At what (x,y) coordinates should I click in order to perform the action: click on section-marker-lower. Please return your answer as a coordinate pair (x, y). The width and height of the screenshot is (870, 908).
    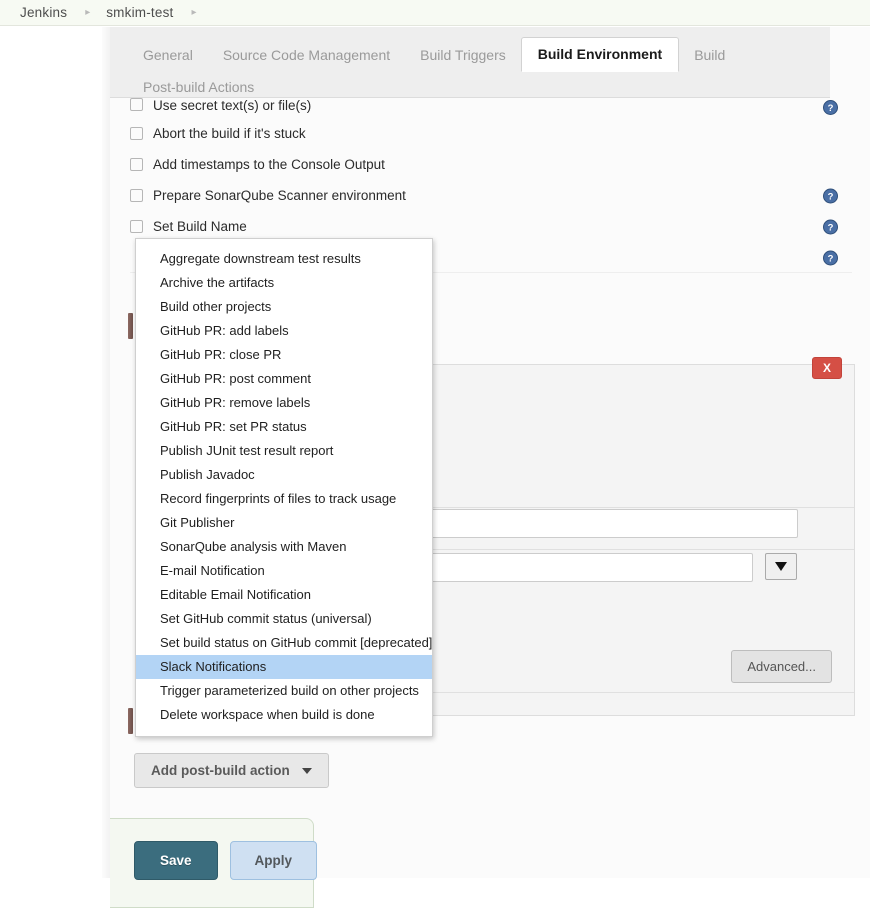
    Looking at the image, I should click on (130, 721).